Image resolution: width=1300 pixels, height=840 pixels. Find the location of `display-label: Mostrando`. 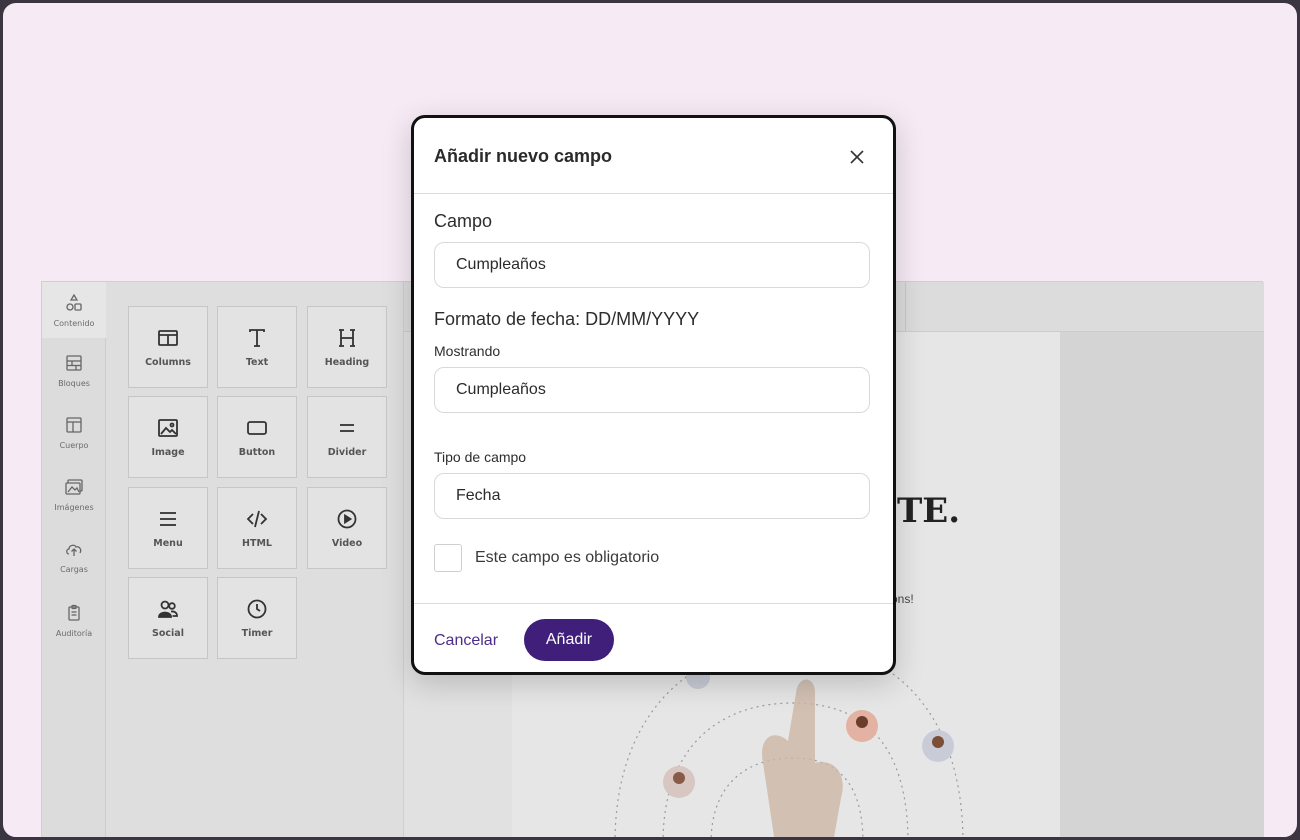

display-label: Mostrando is located at coordinates (467, 351).